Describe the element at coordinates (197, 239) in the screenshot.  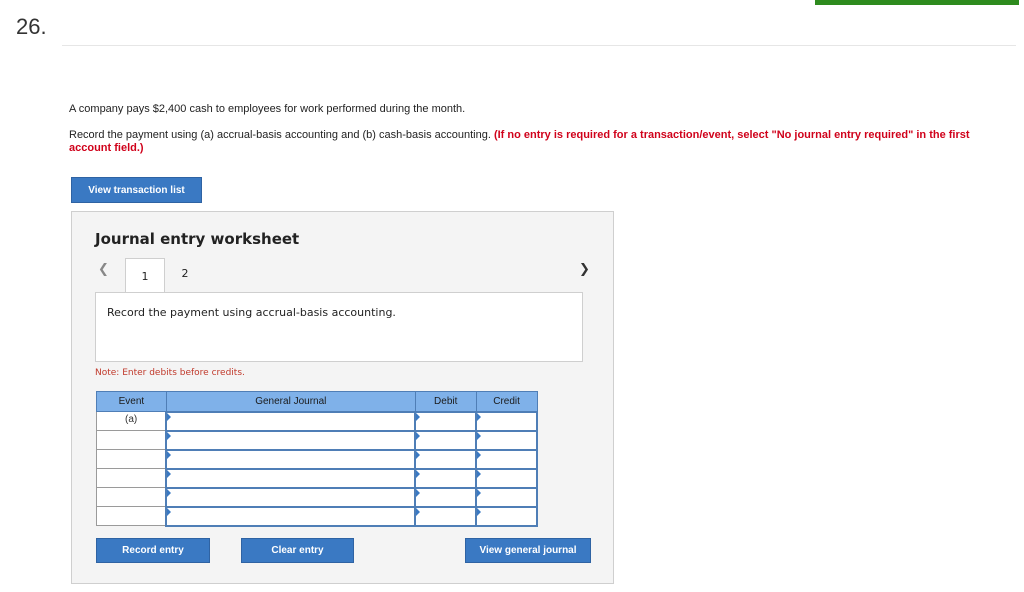
I see `worksheet-title: Journal entry worksheet` at that location.